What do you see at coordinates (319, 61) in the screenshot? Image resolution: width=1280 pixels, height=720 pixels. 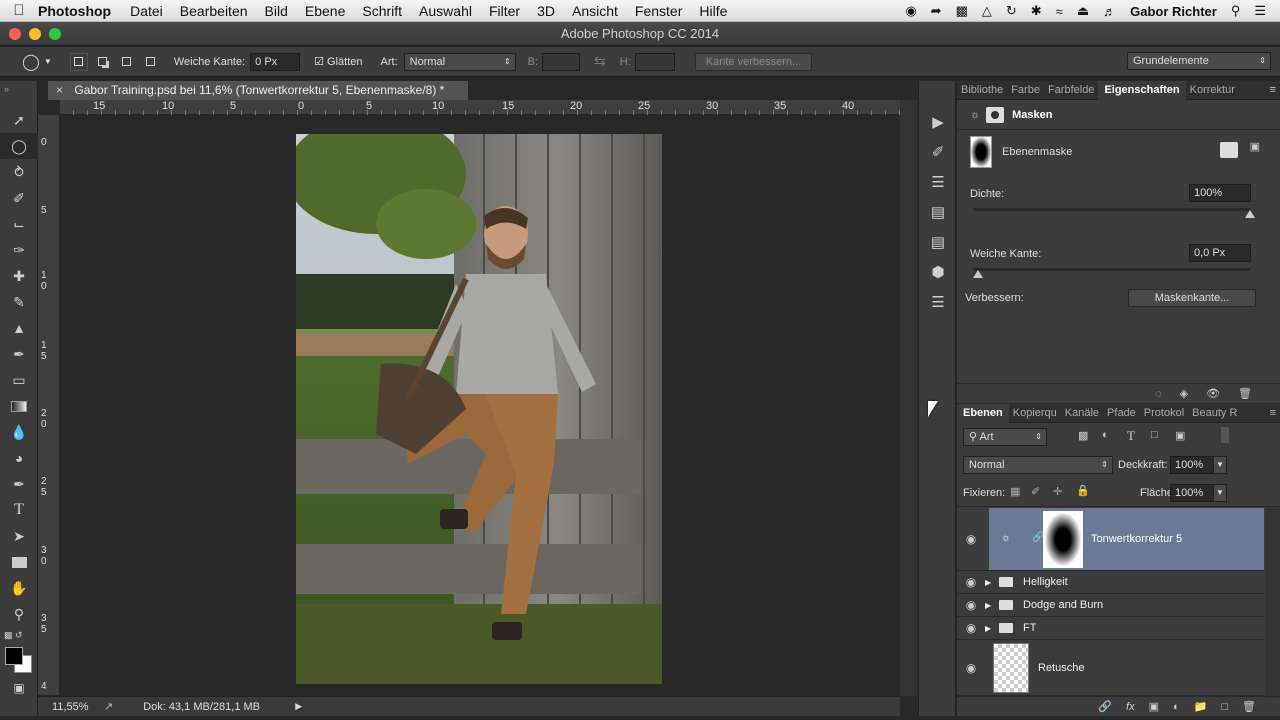 I see `antialias-checkbox: ☑` at bounding box center [319, 61].